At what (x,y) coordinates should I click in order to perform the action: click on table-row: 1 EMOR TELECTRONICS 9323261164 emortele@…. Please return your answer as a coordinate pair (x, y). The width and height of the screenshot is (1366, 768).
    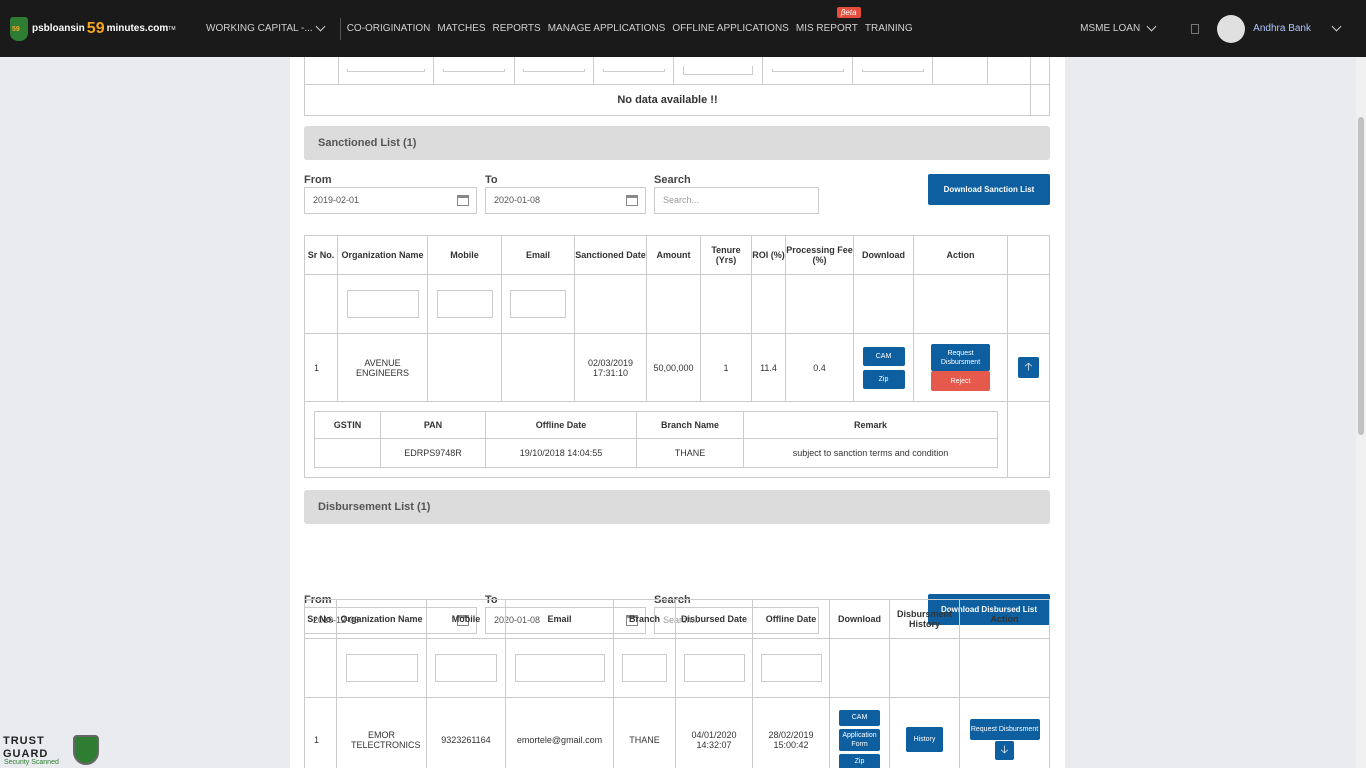
    Looking at the image, I should click on (677, 732).